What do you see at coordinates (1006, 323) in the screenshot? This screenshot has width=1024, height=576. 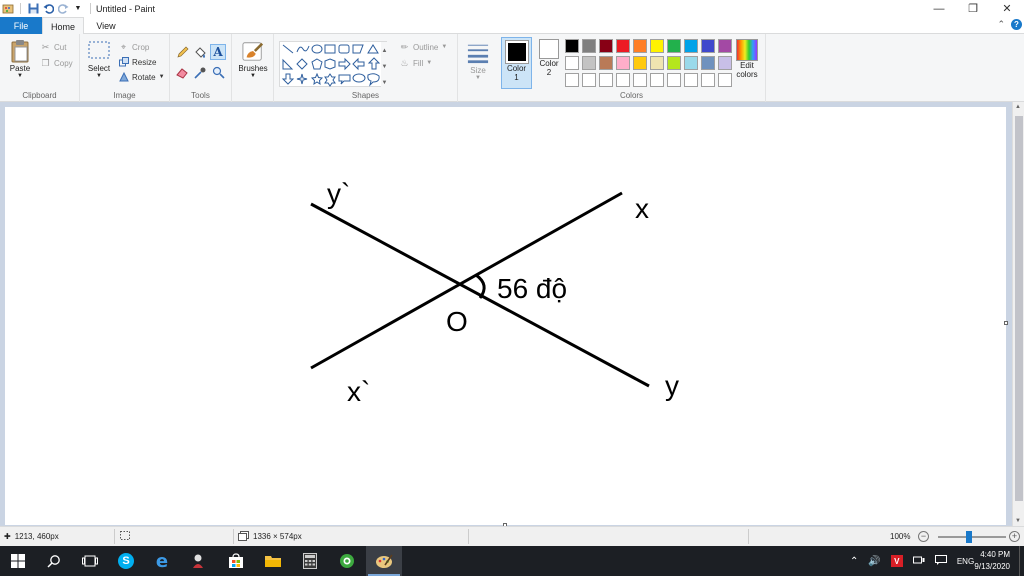 I see `canvas-resize-handle-right` at bounding box center [1006, 323].